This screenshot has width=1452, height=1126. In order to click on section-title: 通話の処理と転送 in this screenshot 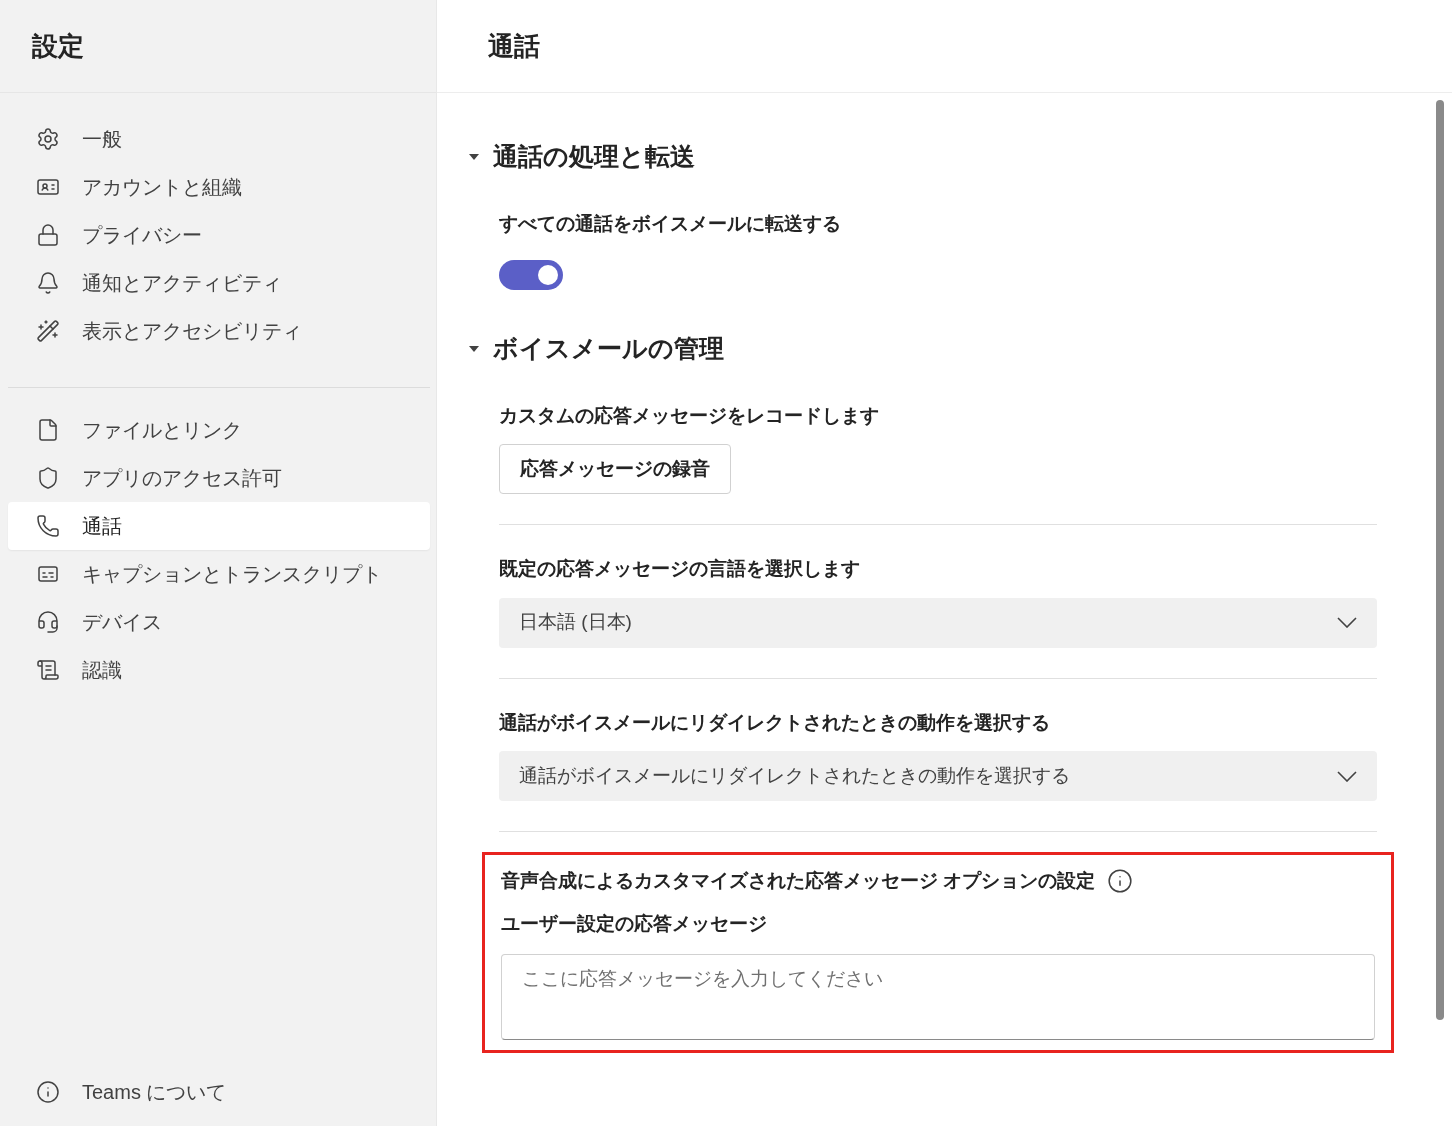, I will do `click(594, 156)`.